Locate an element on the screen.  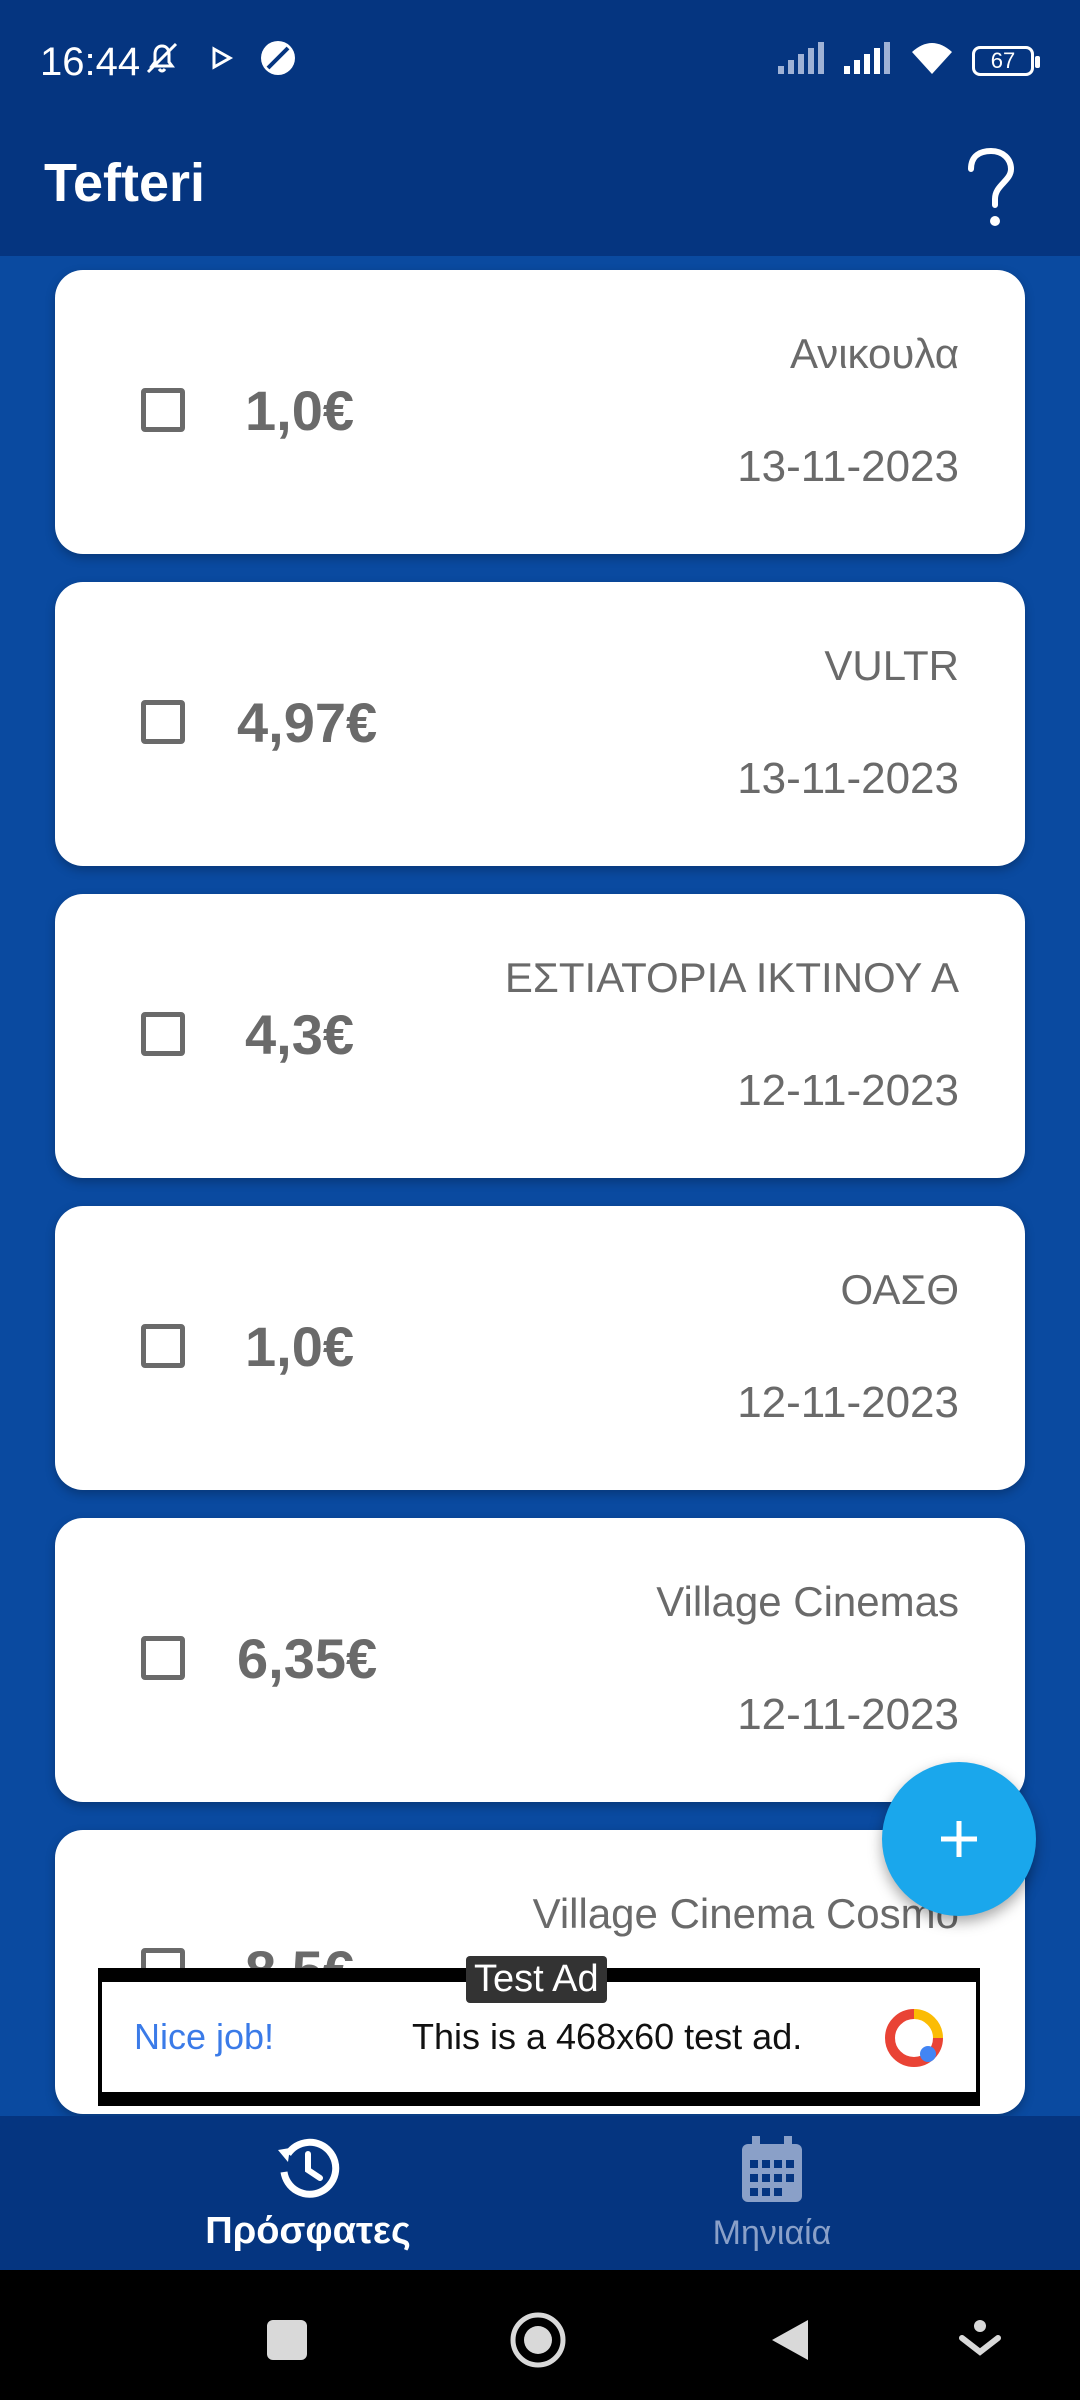
signal-2-icon is located at coordinates (867, 60).